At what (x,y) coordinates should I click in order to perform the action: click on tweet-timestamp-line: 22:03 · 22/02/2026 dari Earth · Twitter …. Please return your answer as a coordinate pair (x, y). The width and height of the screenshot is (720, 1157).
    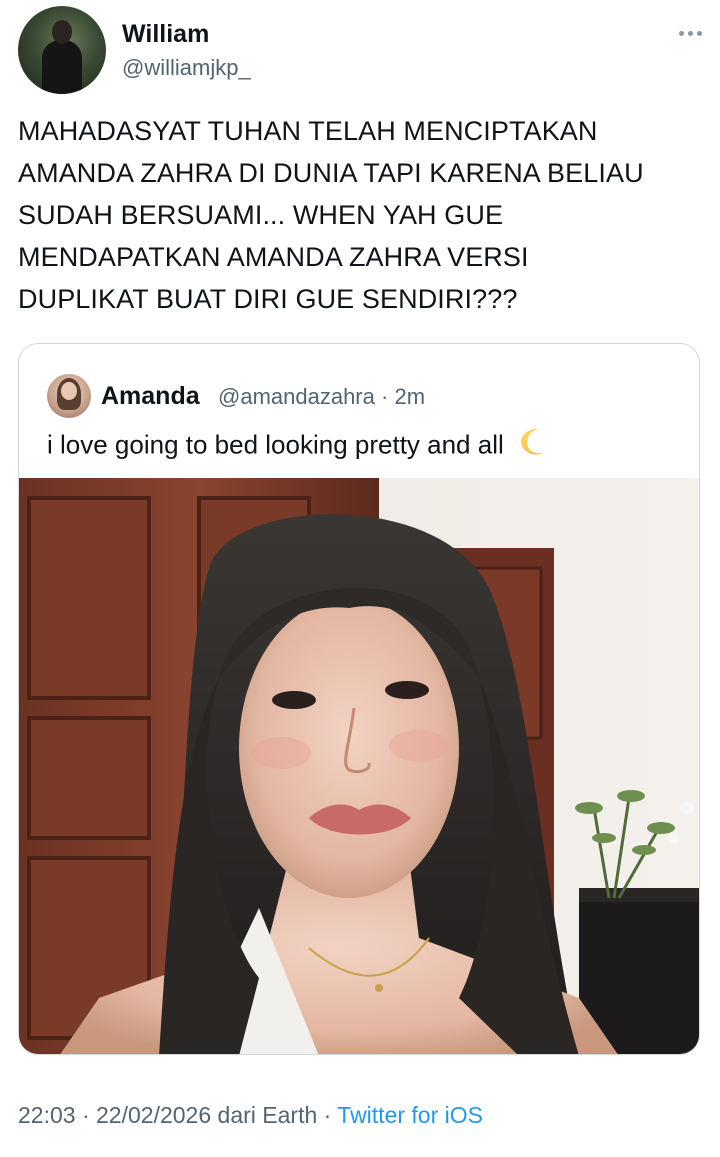
    Looking at the image, I should click on (250, 1115).